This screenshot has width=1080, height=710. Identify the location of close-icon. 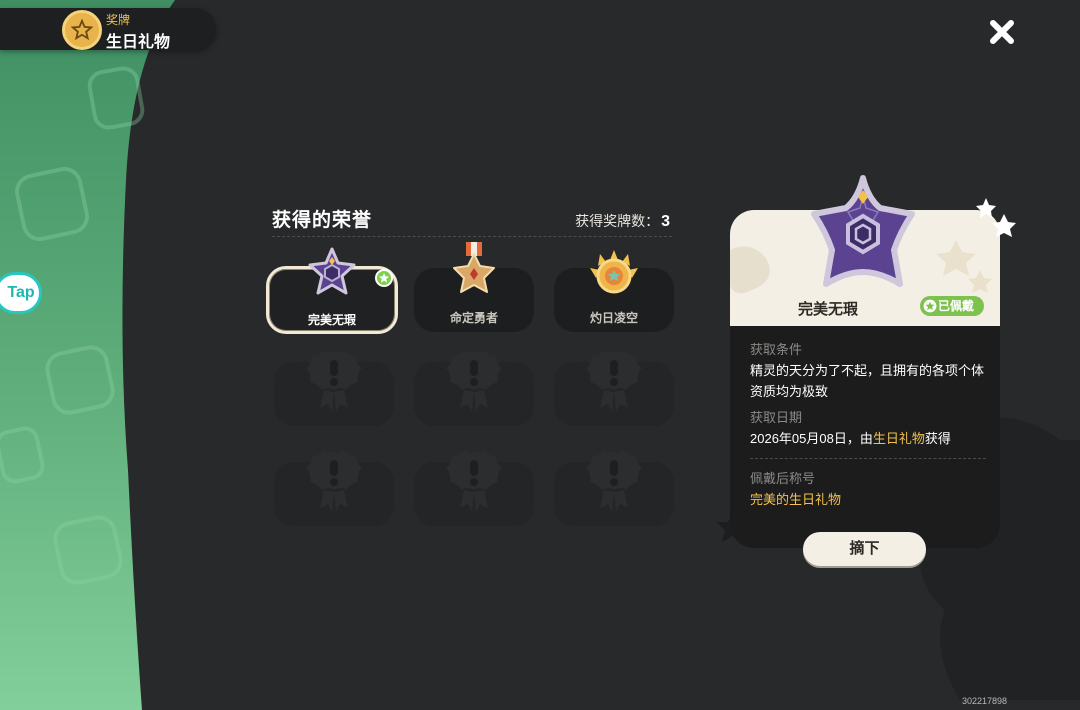
(1002, 32).